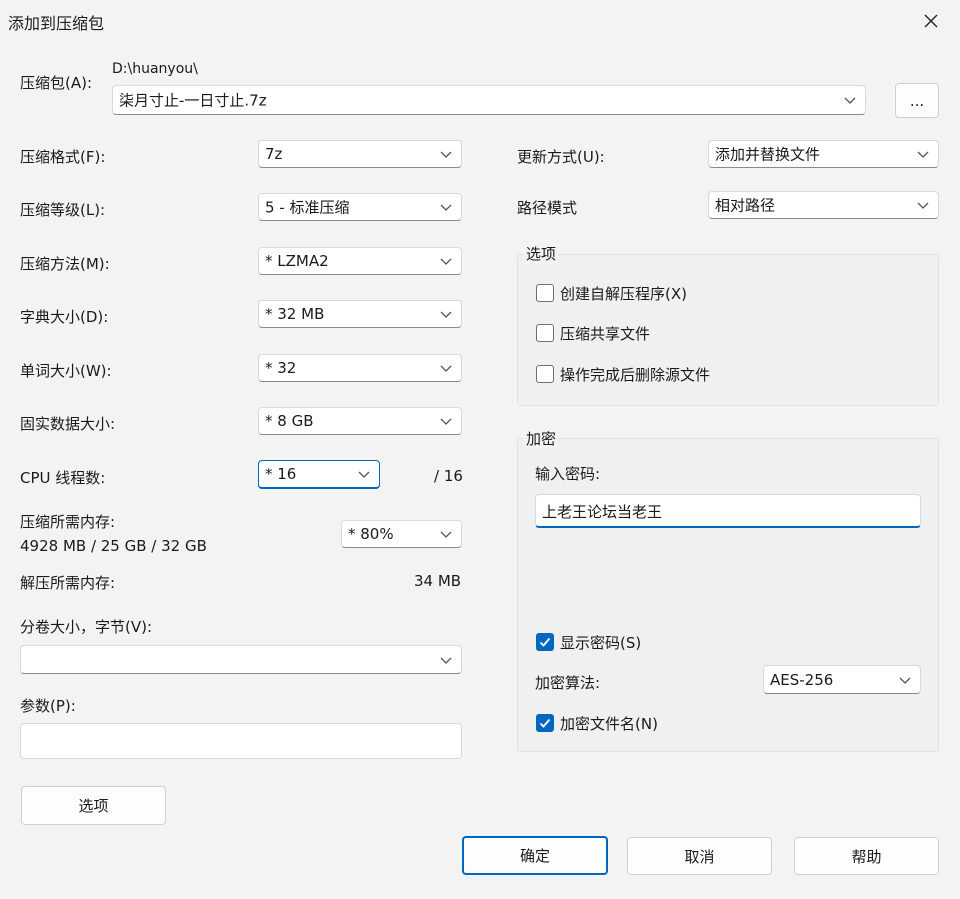 The image size is (960, 899). Describe the element at coordinates (289, 421) in the screenshot. I see `solid-value: * 8 GB` at that location.